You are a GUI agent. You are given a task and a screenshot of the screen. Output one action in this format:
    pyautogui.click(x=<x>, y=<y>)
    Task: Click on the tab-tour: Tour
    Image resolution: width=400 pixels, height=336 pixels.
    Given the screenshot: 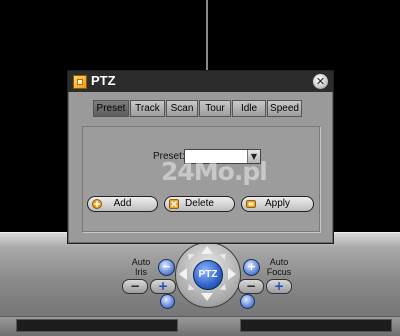 What is the action you would take?
    pyautogui.click(x=215, y=108)
    